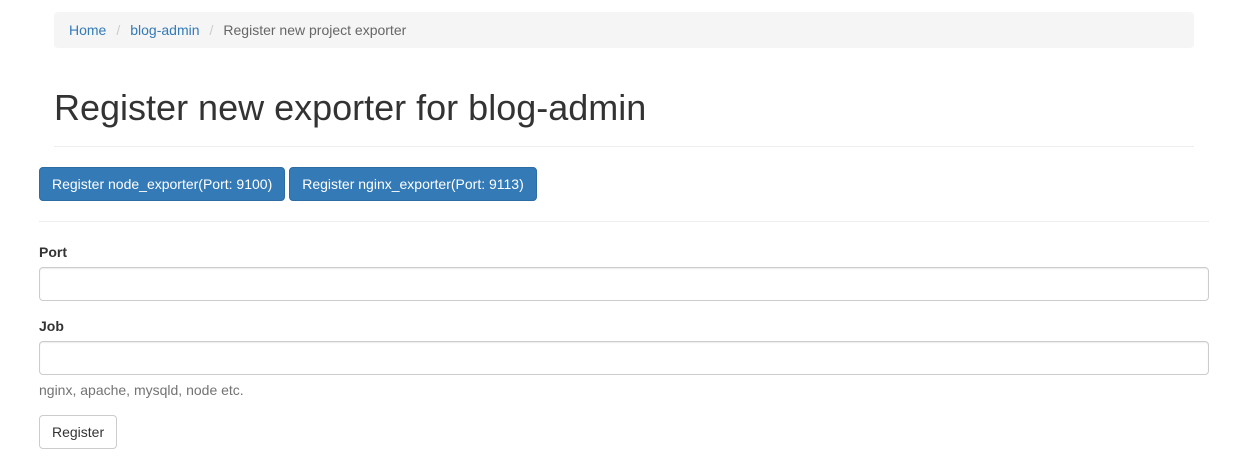 This screenshot has width=1239, height=469. Describe the element at coordinates (78, 432) in the screenshot. I see `register-submit-button: Register` at that location.